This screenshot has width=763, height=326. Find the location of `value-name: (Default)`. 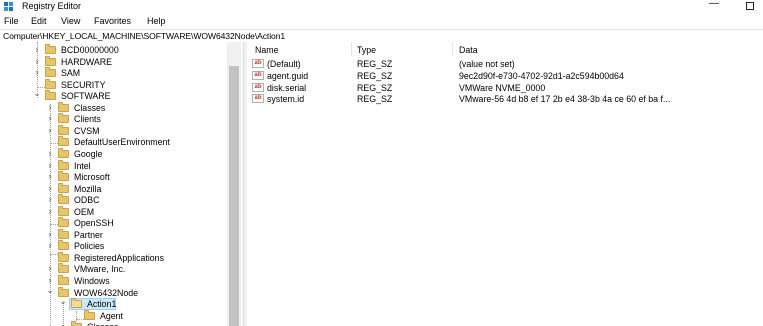

value-name: (Default) is located at coordinates (284, 64).